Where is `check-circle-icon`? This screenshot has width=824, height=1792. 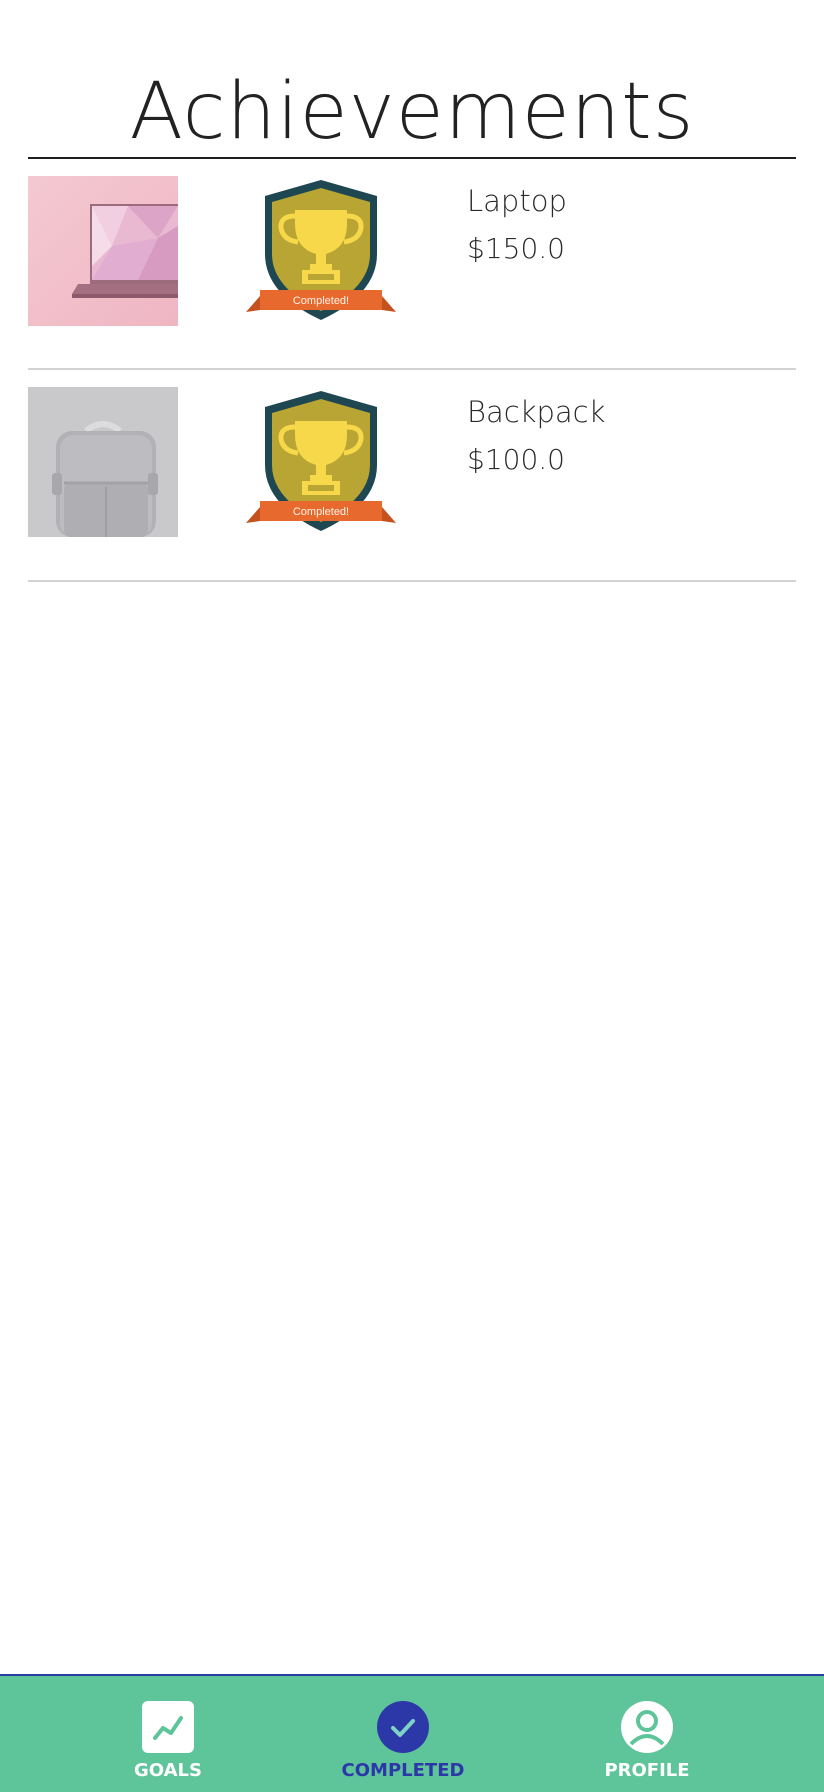 check-circle-icon is located at coordinates (403, 1727).